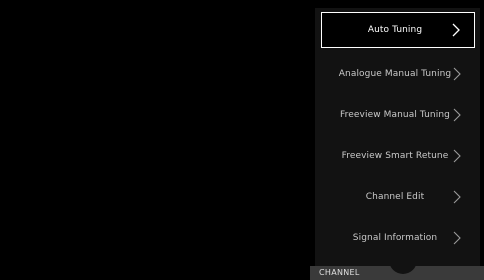 The height and width of the screenshot is (280, 484). I want to click on menu-item-label: Channel Edit, so click(395, 197).